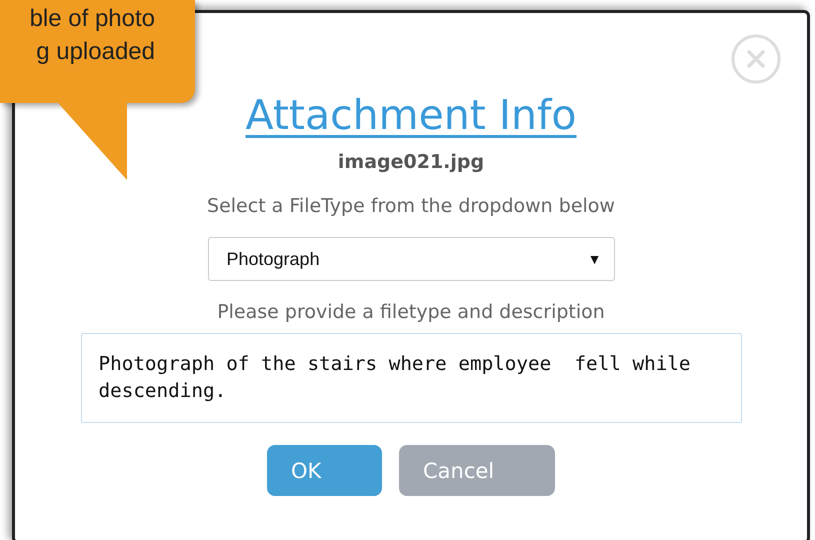 This screenshot has height=540, width=815. I want to click on callout-text: ble of photo, so click(92, 19).